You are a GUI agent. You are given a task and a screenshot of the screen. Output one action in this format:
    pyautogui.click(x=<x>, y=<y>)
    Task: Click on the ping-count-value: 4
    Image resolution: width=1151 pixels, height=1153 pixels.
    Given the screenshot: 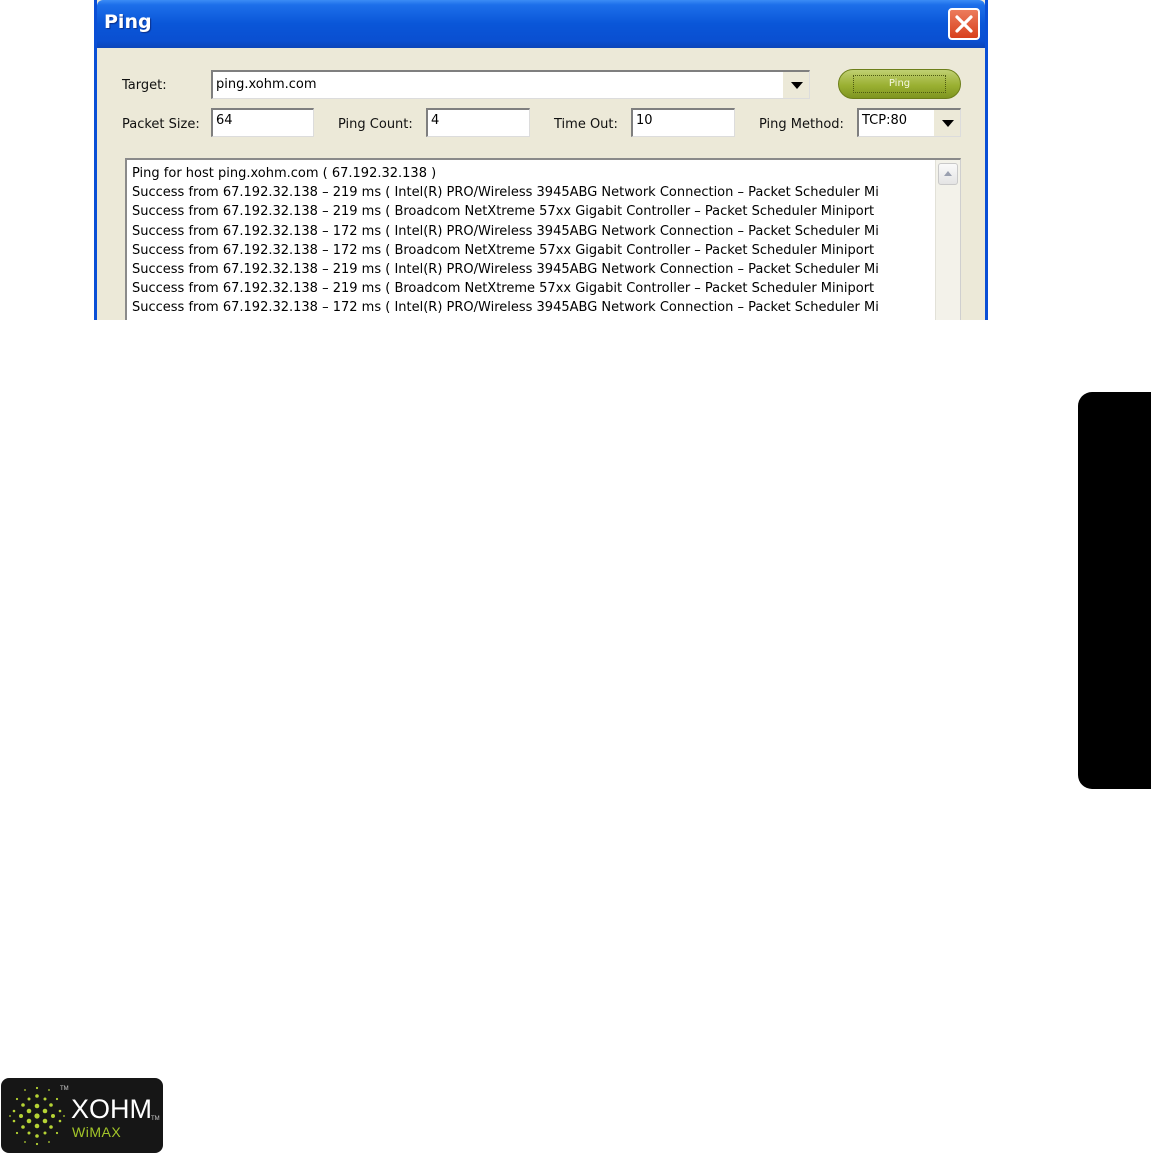 What is the action you would take?
    pyautogui.click(x=435, y=120)
    